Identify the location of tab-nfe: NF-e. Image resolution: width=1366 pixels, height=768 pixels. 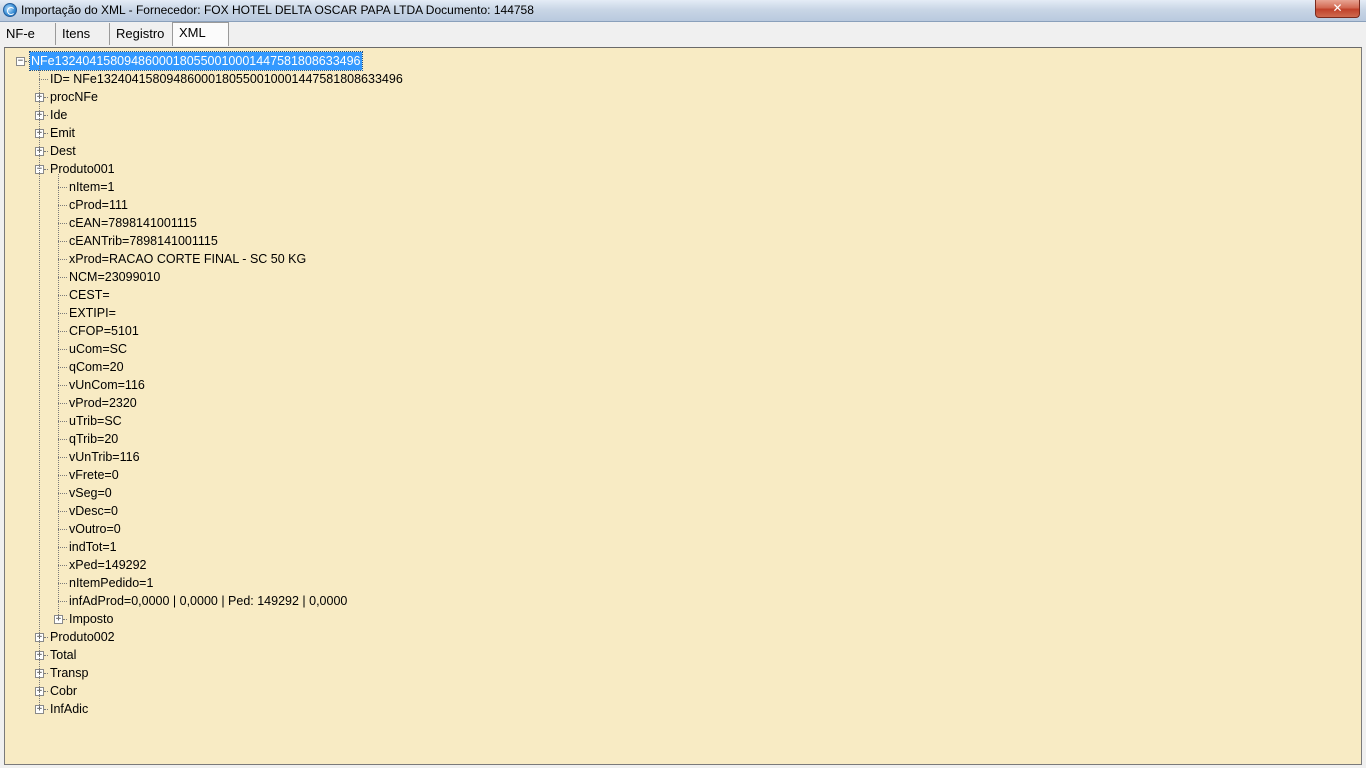
(28, 34).